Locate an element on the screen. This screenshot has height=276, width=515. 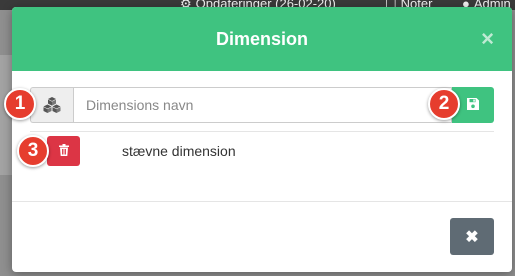
dimension-name-input is located at coordinates (262, 105).